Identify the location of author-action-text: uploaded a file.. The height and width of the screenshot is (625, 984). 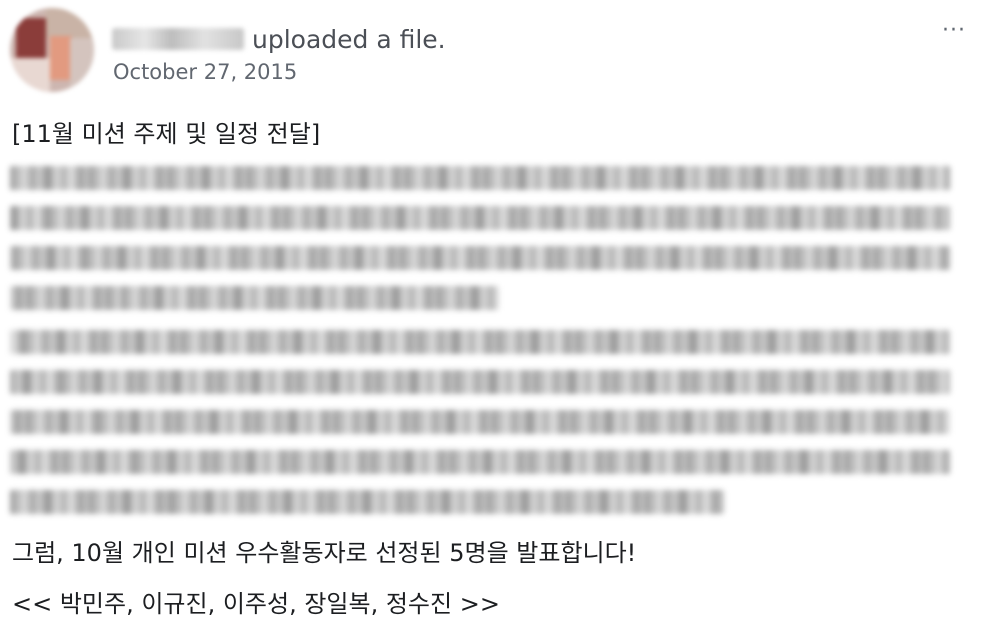
(349, 39).